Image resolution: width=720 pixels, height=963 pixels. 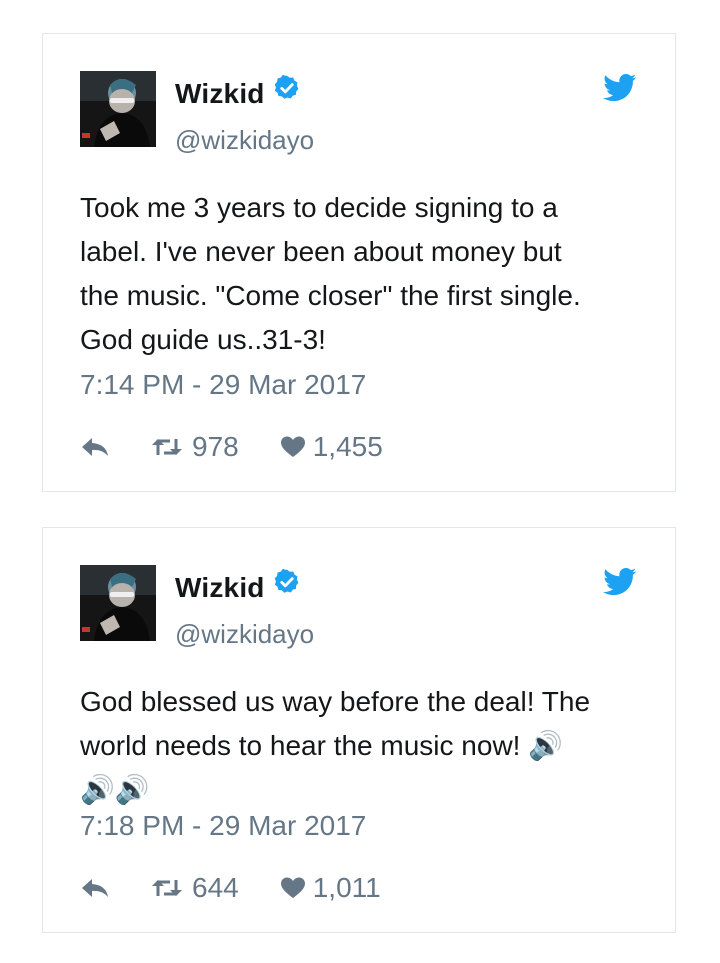 I want to click on like-count: 1,011, so click(x=346, y=887).